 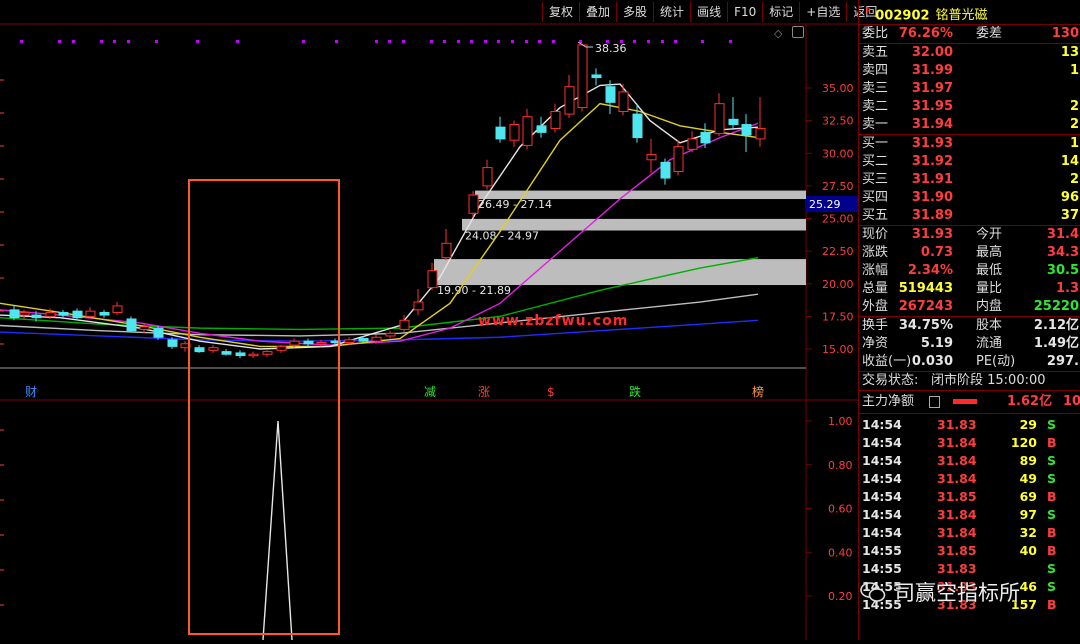 I want to click on stats-label: 总量, so click(x=875, y=288).